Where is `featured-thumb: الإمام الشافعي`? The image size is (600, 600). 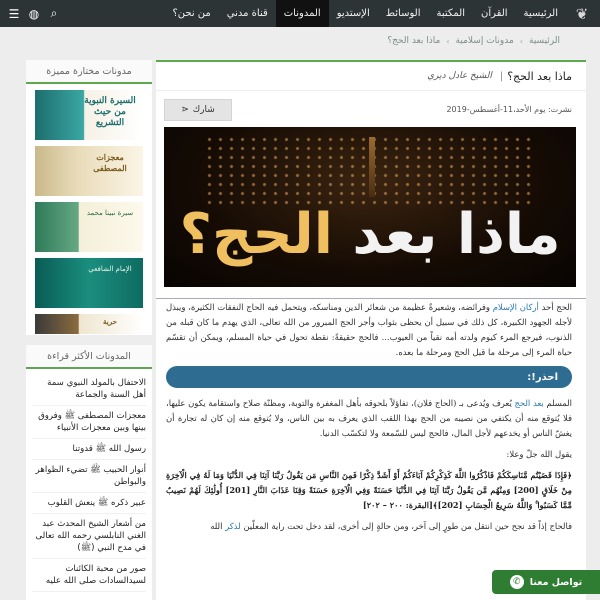
featured-thumb: الإمام الشافعي is located at coordinates (89, 283).